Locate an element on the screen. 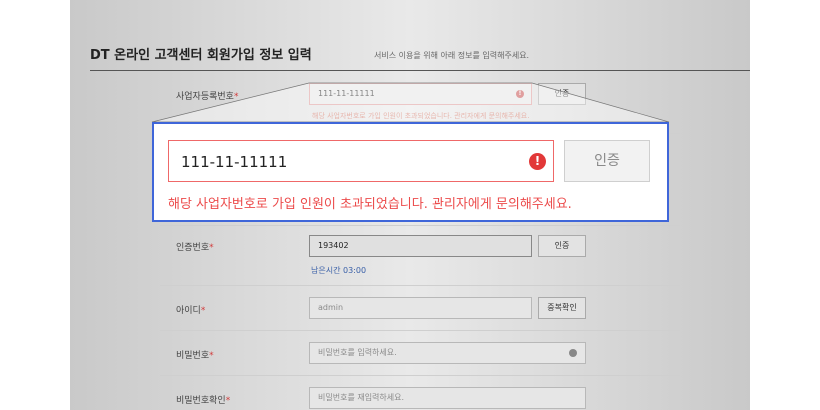  zoom-verify-button: 인증 is located at coordinates (607, 161).